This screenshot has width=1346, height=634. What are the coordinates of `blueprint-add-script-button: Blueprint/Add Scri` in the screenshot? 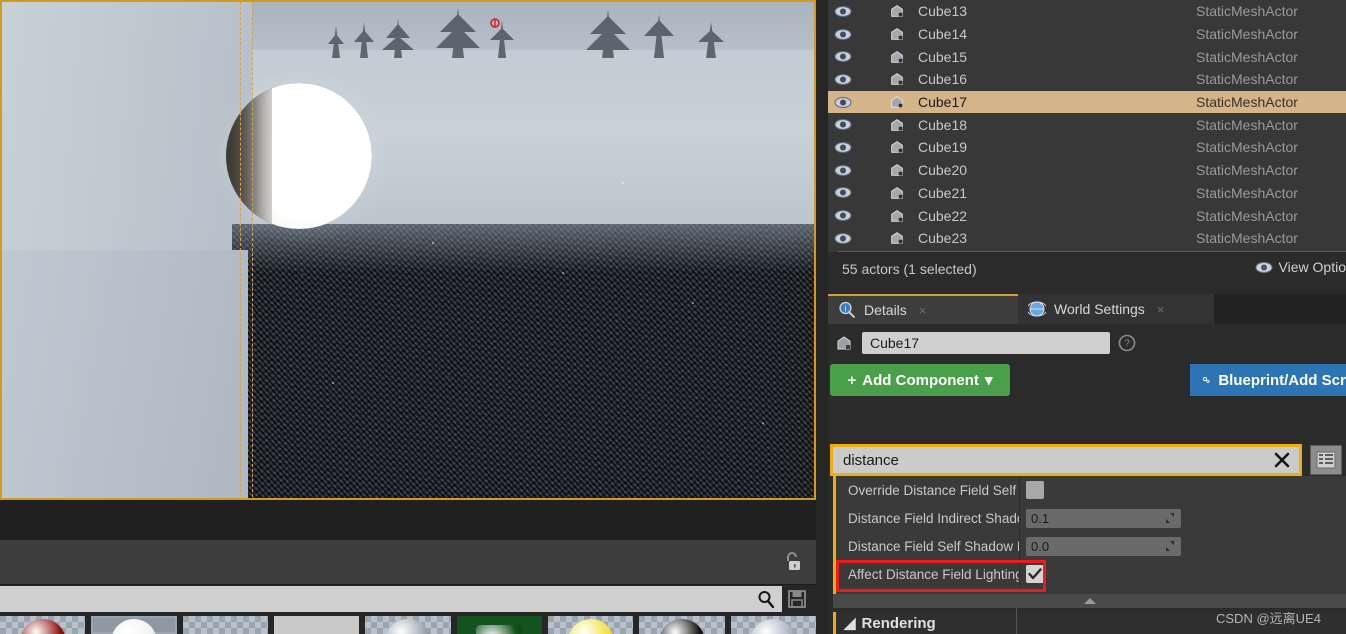 It's located at (1268, 380).